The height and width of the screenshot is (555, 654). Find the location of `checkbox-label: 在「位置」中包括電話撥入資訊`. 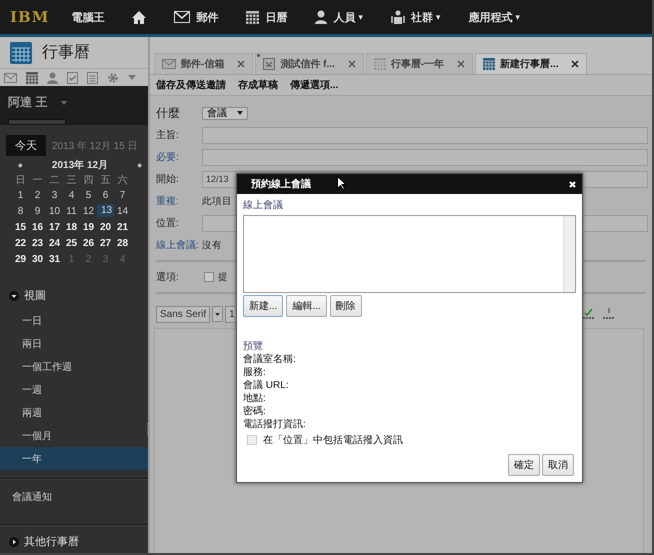

checkbox-label: 在「位置」中包括電話撥入資訊 is located at coordinates (333, 440).